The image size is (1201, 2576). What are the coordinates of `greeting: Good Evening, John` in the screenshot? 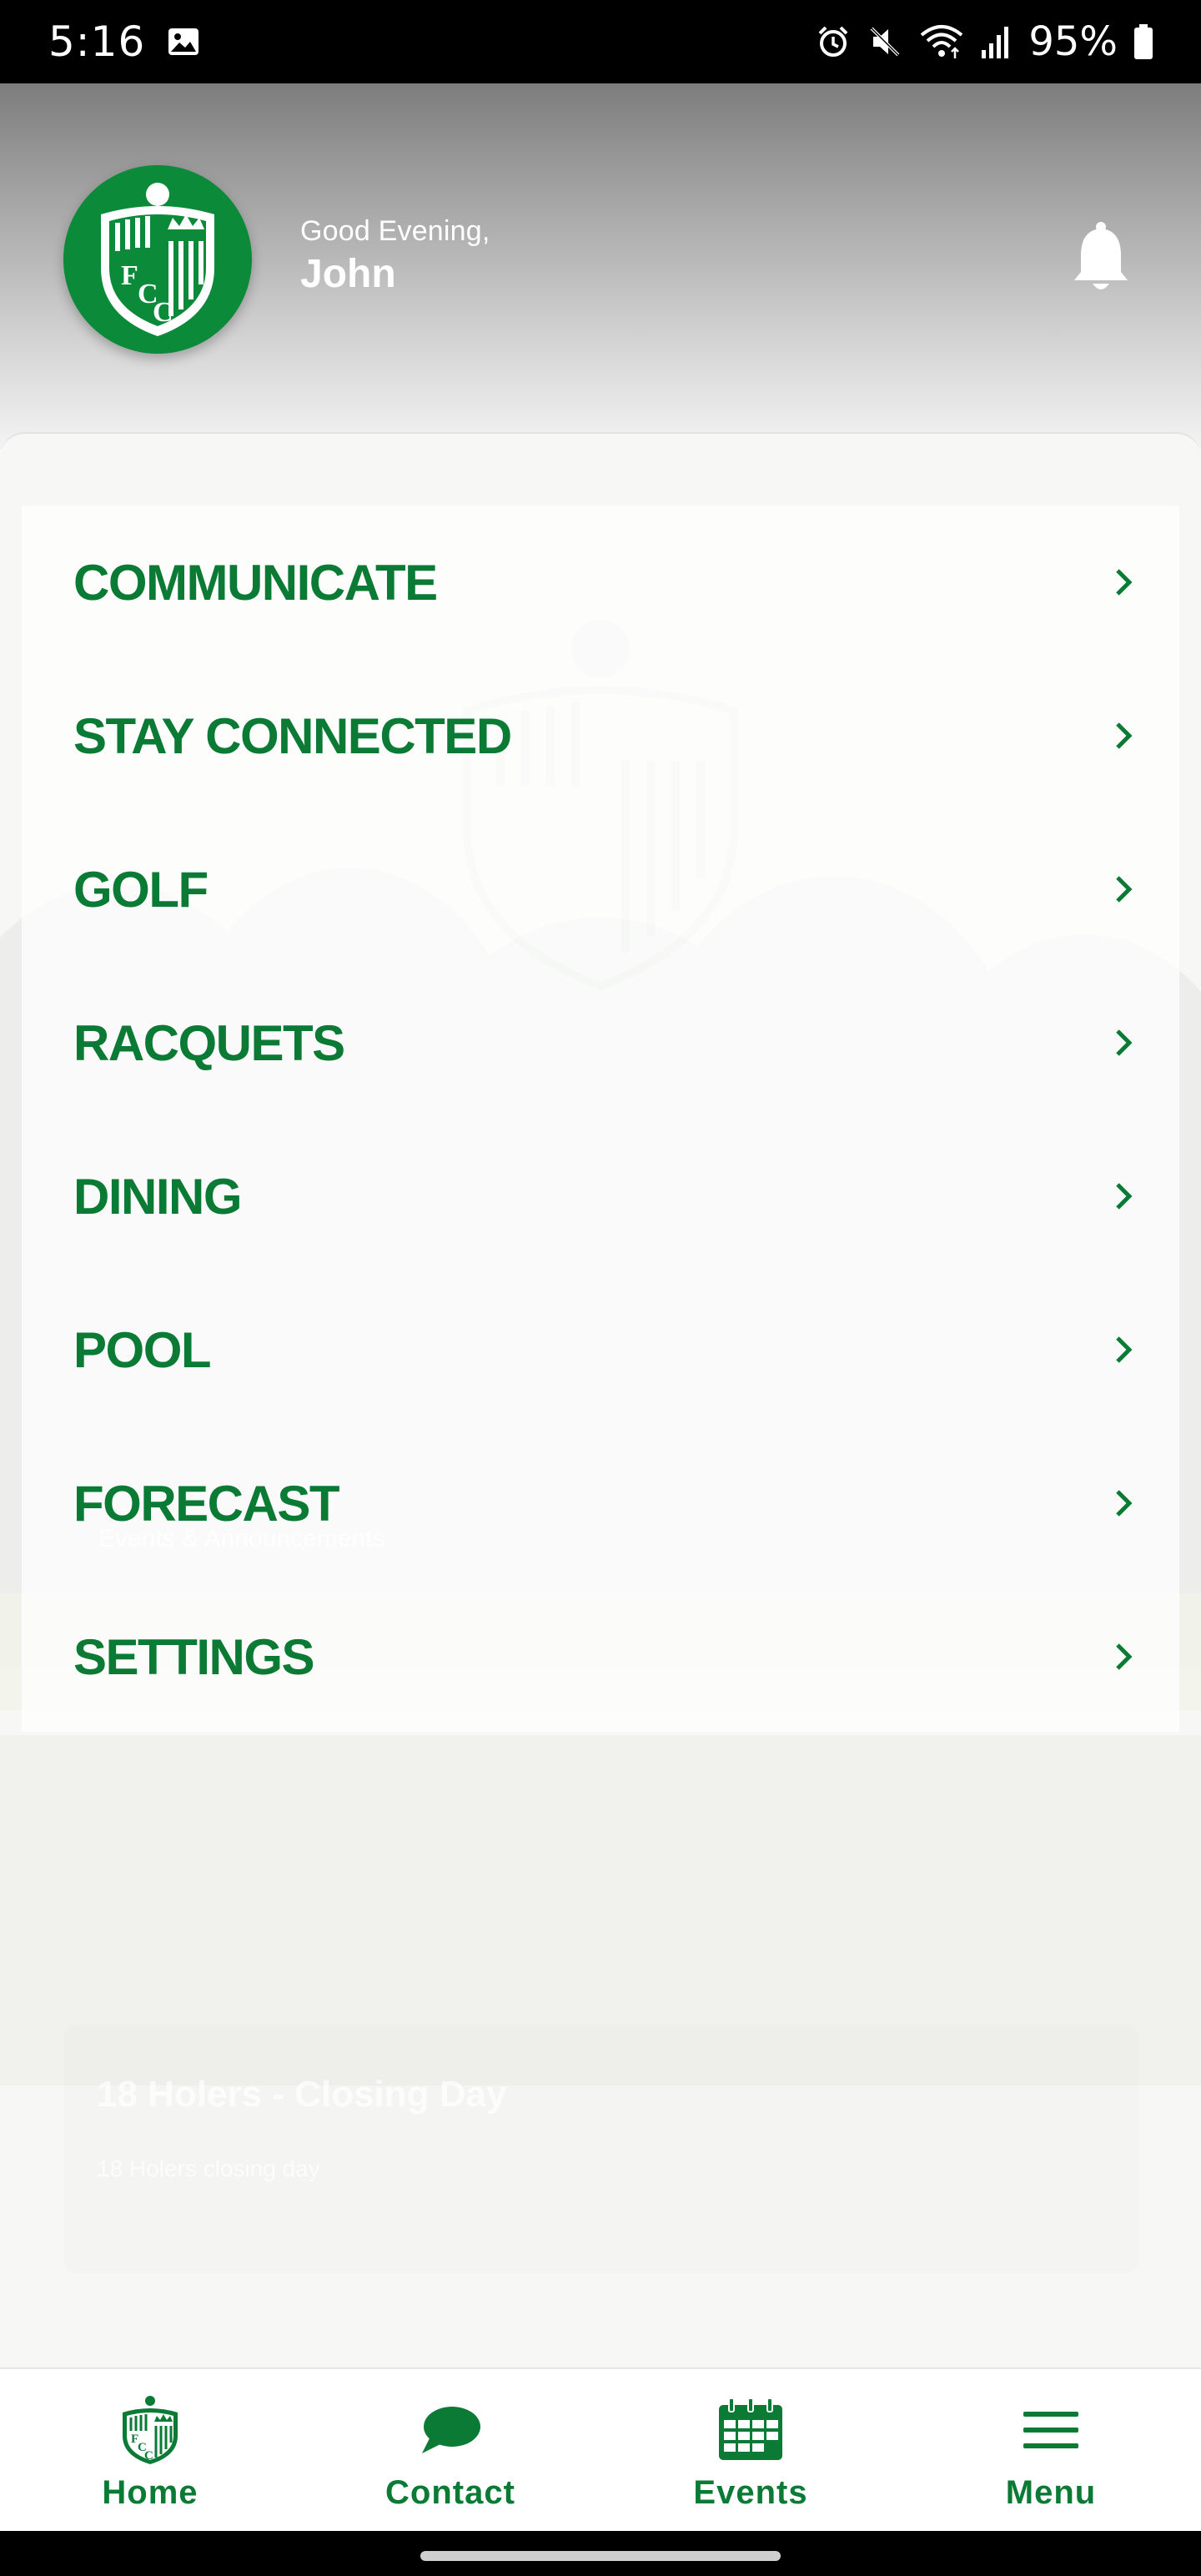 It's located at (395, 256).